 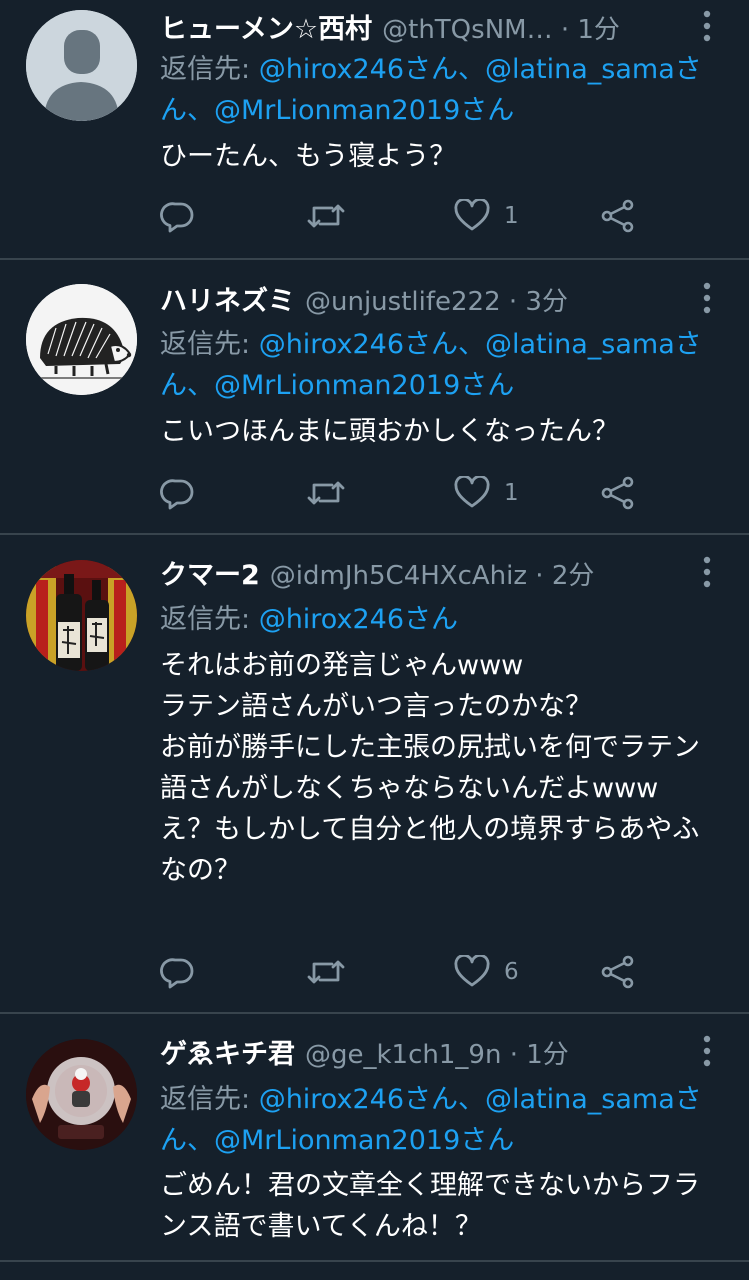 I want to click on tweet-divider, so click(x=374, y=1261).